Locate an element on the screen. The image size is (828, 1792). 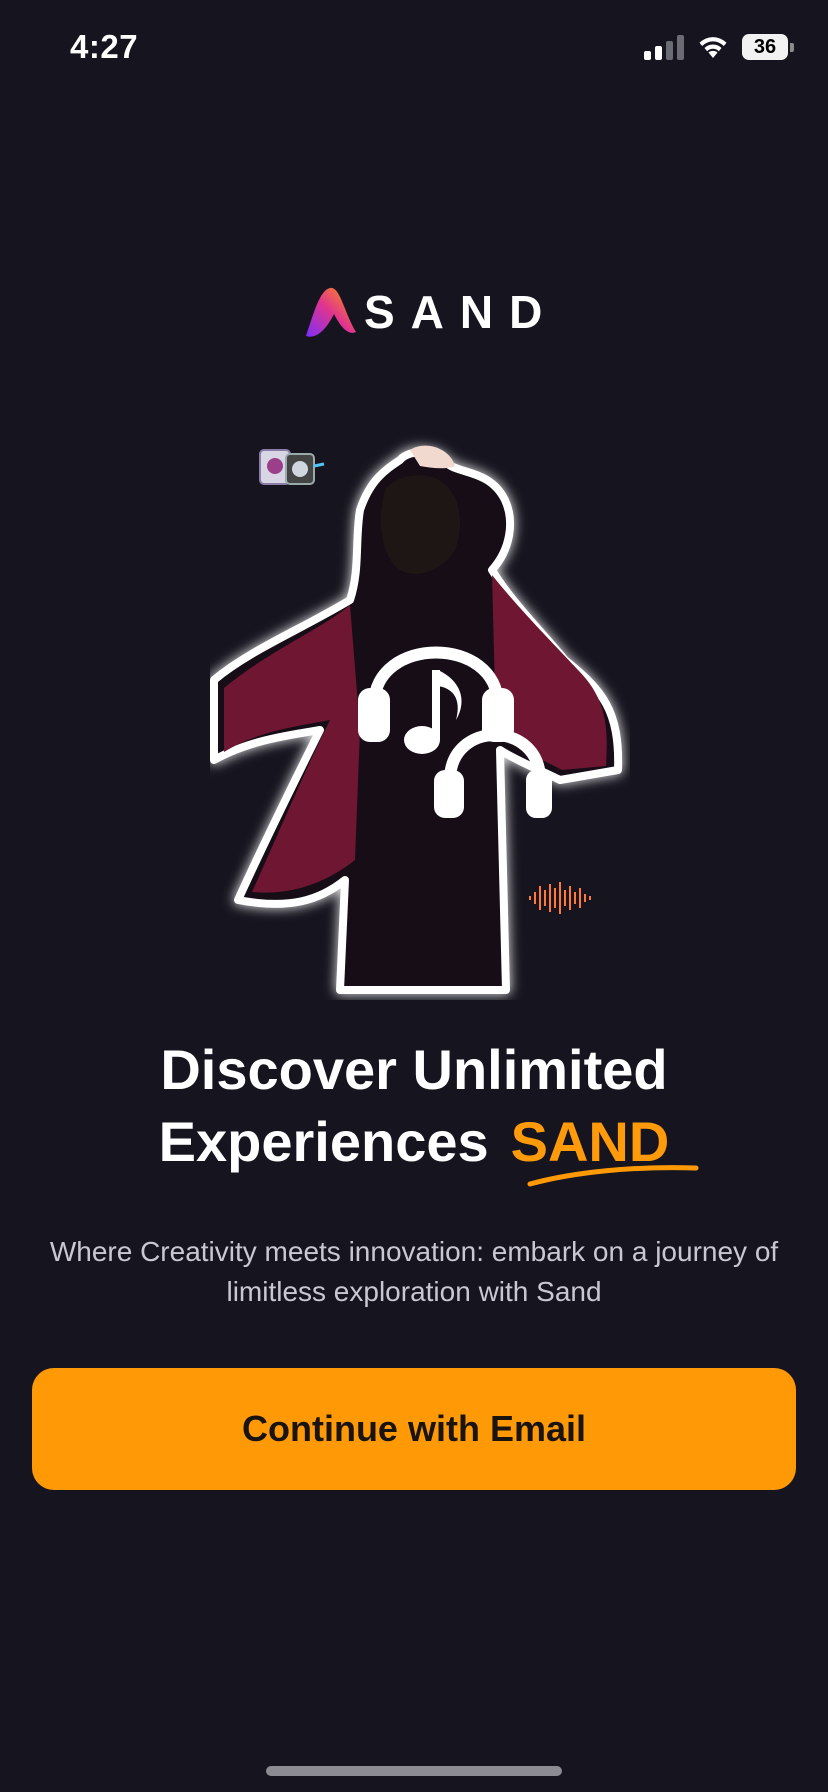
battery-icon: 36 is located at coordinates (768, 47).